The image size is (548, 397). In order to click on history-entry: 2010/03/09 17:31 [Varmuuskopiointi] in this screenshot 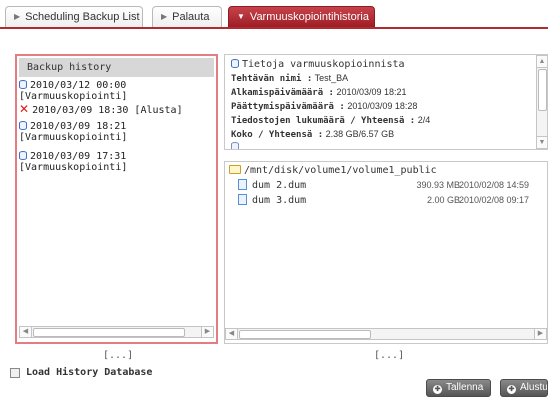, I will do `click(73, 162)`.